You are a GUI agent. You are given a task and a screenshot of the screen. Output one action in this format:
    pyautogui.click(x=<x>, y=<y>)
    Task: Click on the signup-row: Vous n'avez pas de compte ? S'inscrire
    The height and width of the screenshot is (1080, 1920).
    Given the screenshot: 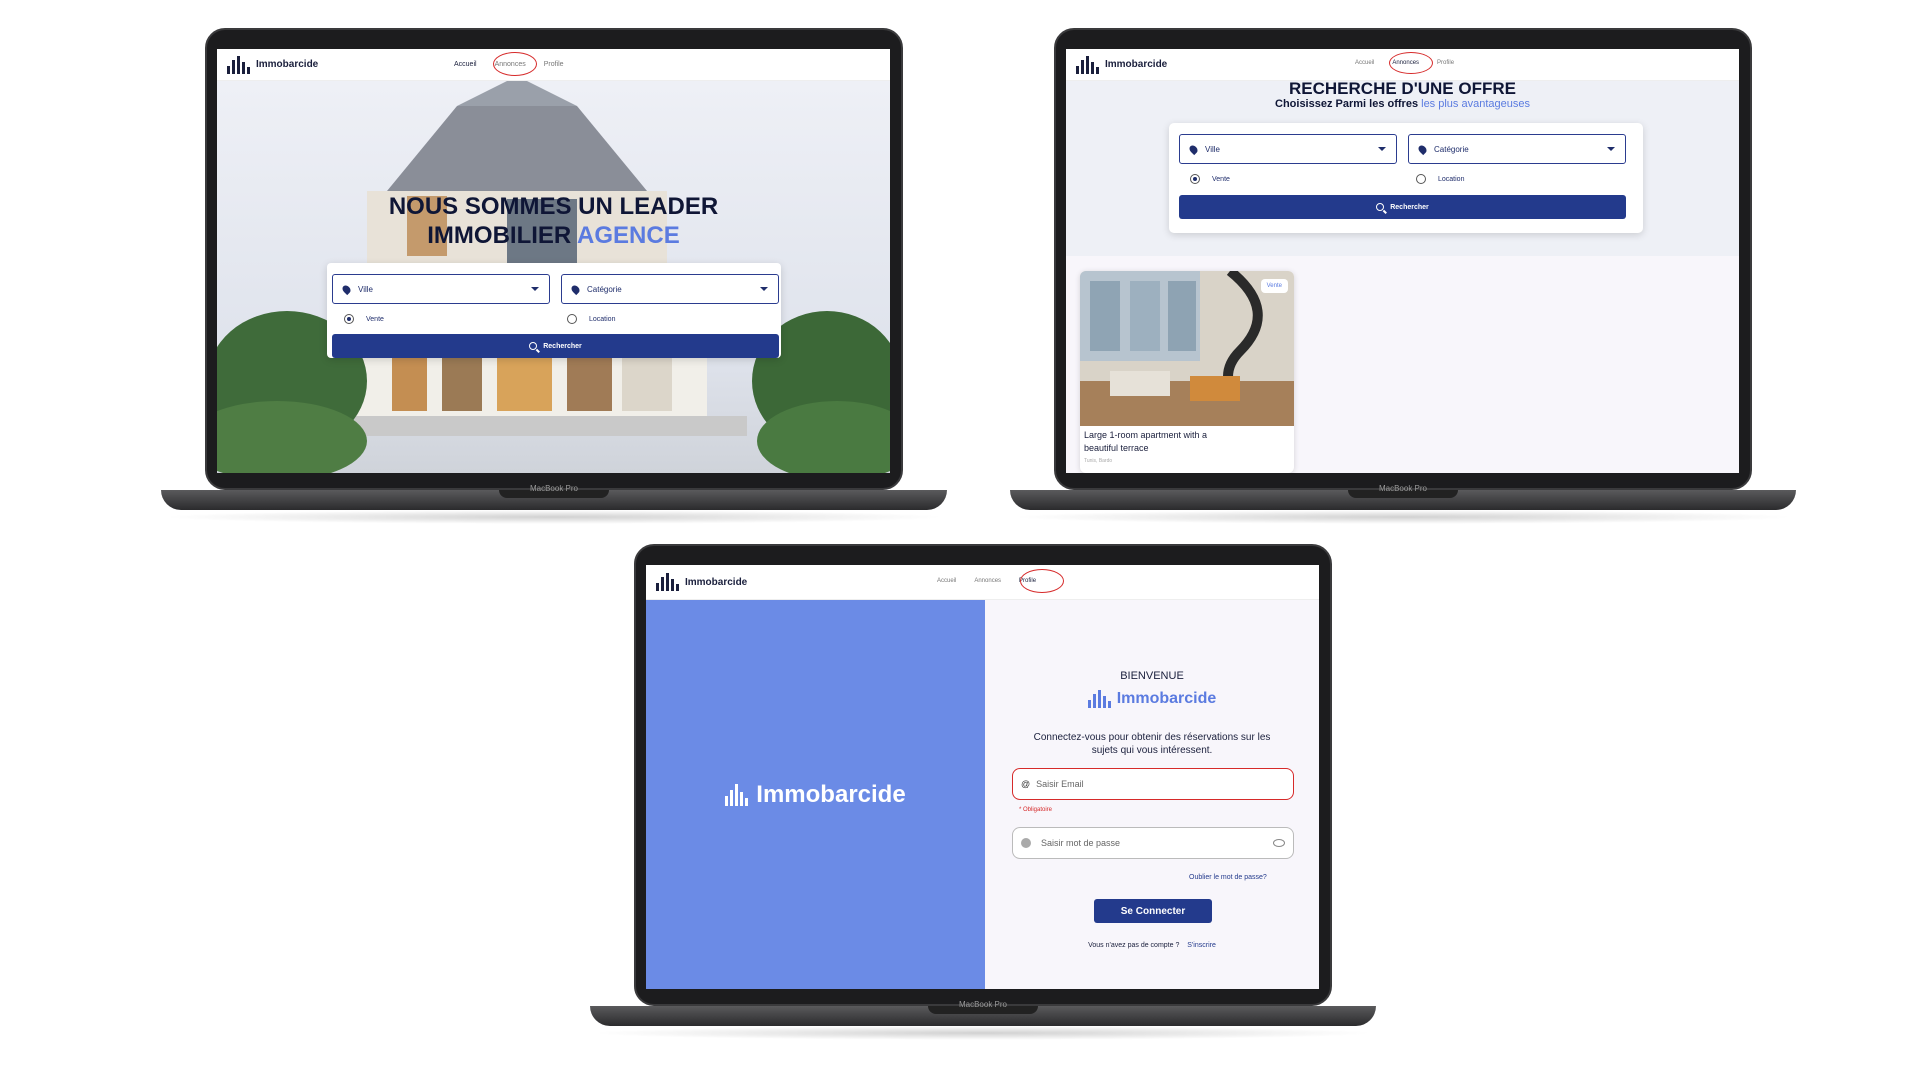 What is the action you would take?
    pyautogui.click(x=1152, y=945)
    